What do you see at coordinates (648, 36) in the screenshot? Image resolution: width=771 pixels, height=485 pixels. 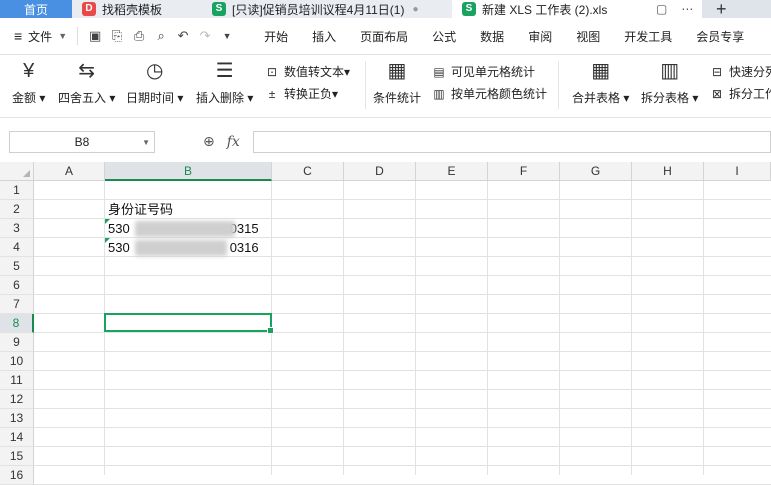 I see `menu-tab-developer: 开发工具` at bounding box center [648, 36].